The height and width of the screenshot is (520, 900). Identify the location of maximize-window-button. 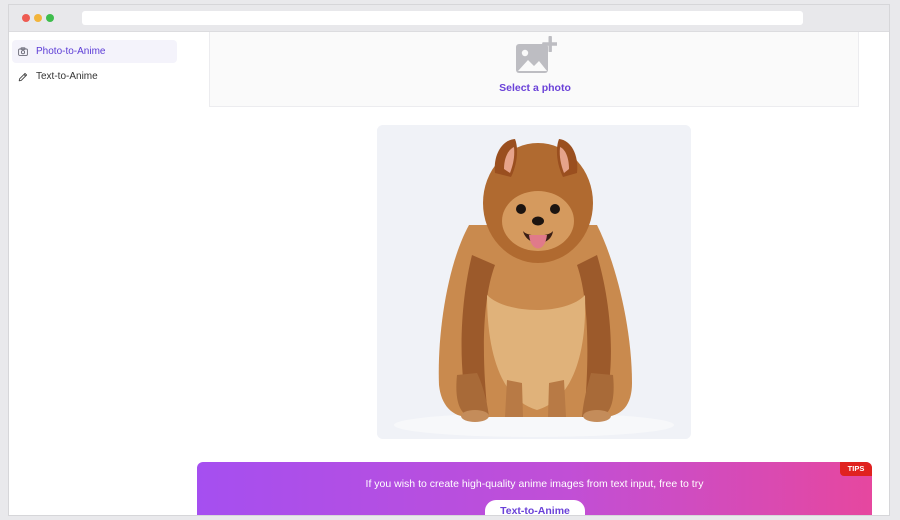
(50, 18).